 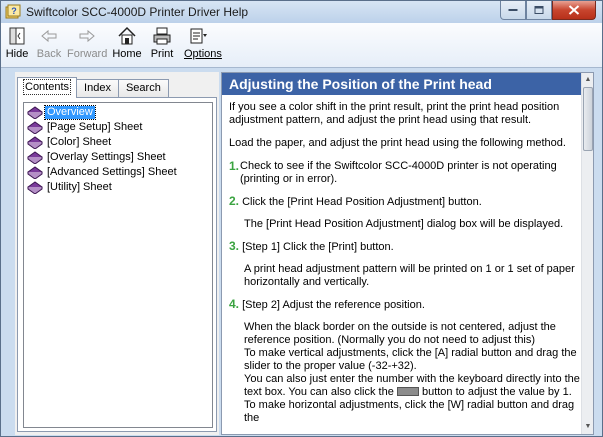 I want to click on minimize-icon, so click(x=513, y=10).